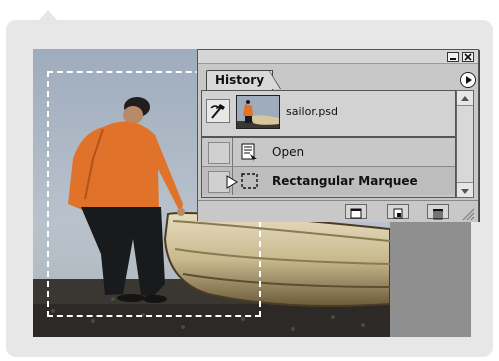 The width and height of the screenshot is (499, 361). I want to click on new-snapshot-icon, so click(398, 211).